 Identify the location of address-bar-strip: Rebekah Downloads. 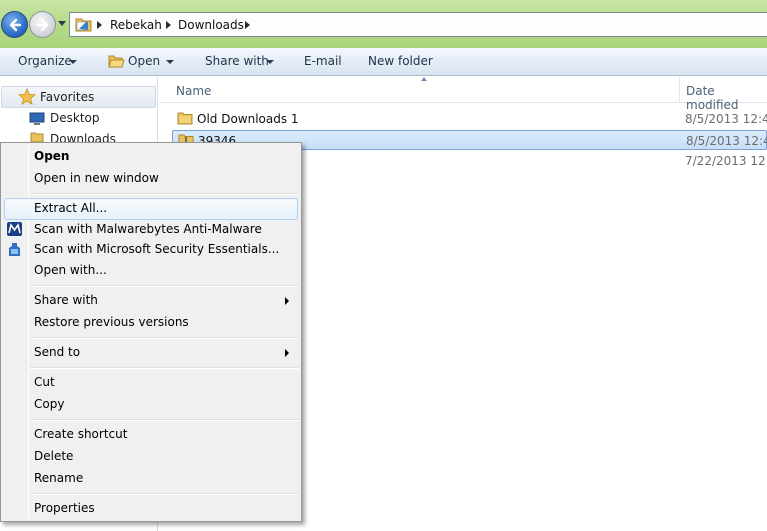
(383, 24).